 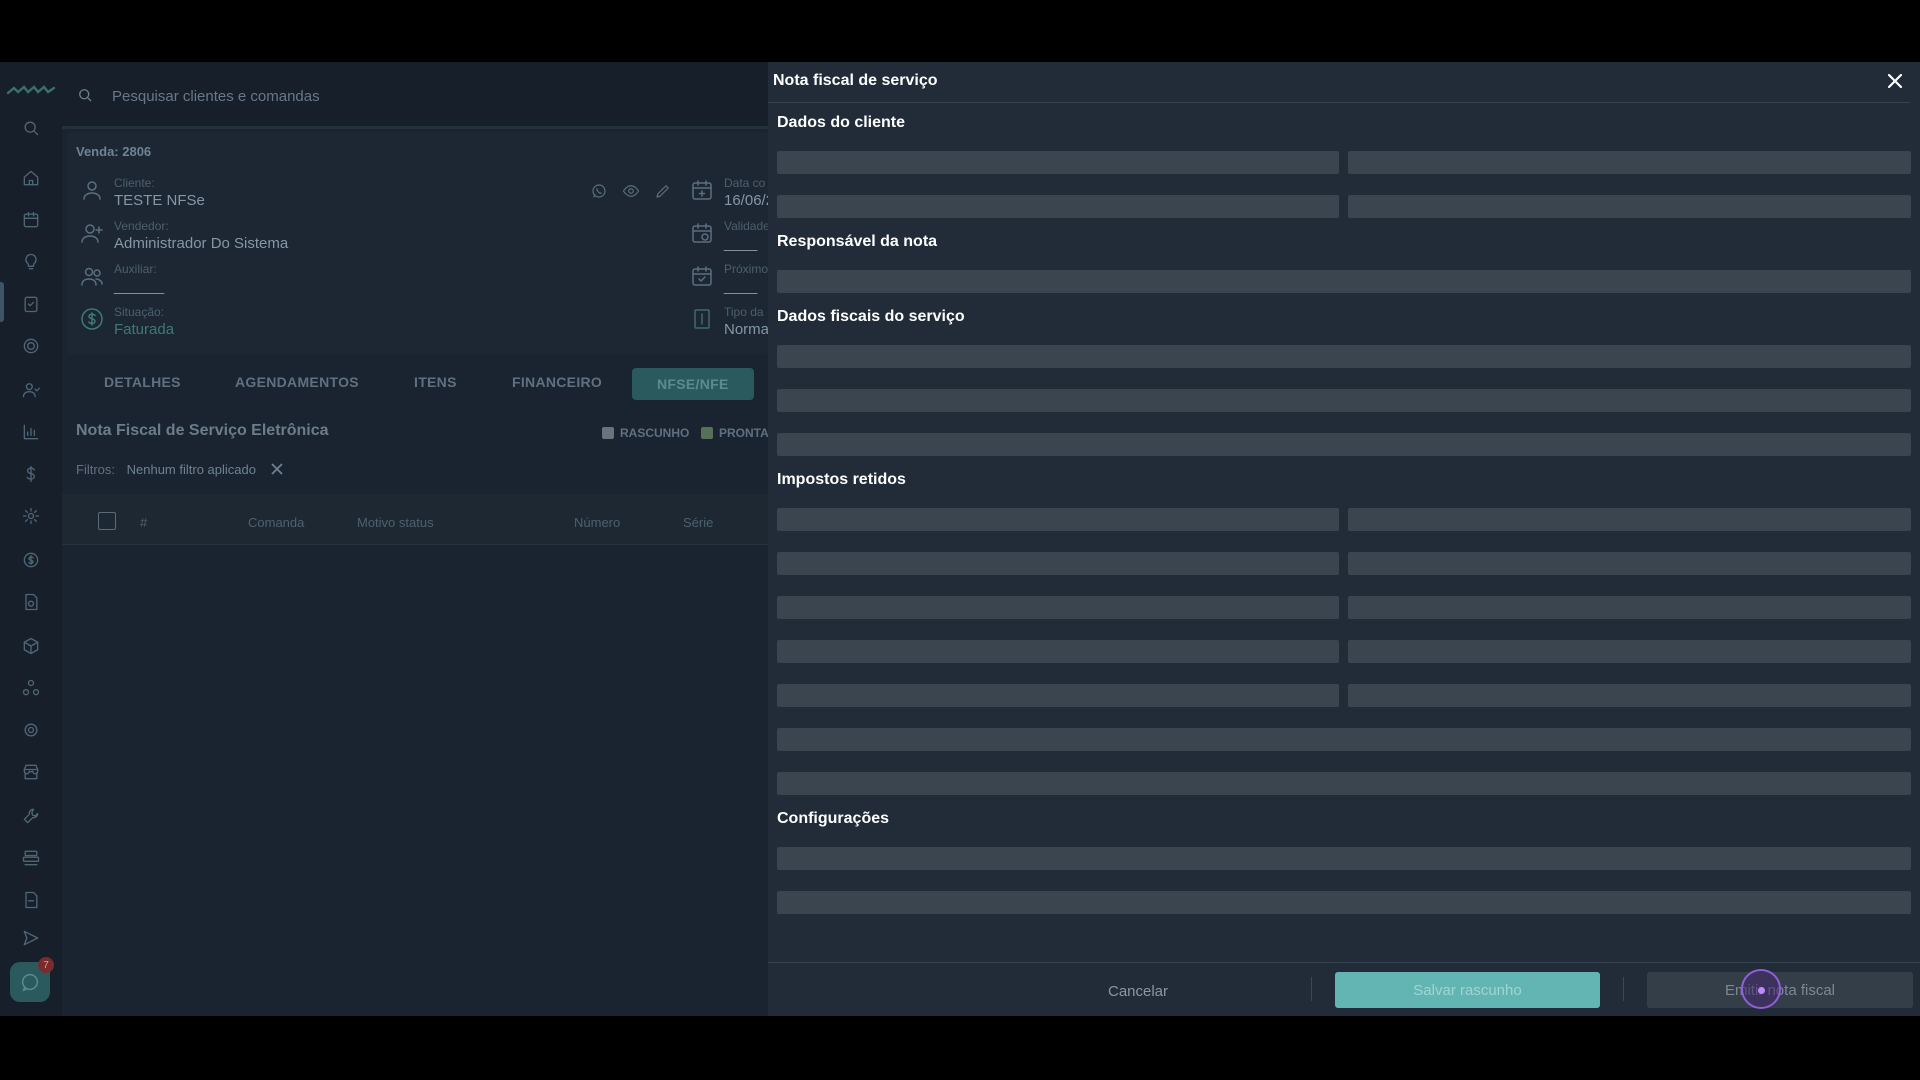 I want to click on assistant-name: ______, so click(x=139, y=286).